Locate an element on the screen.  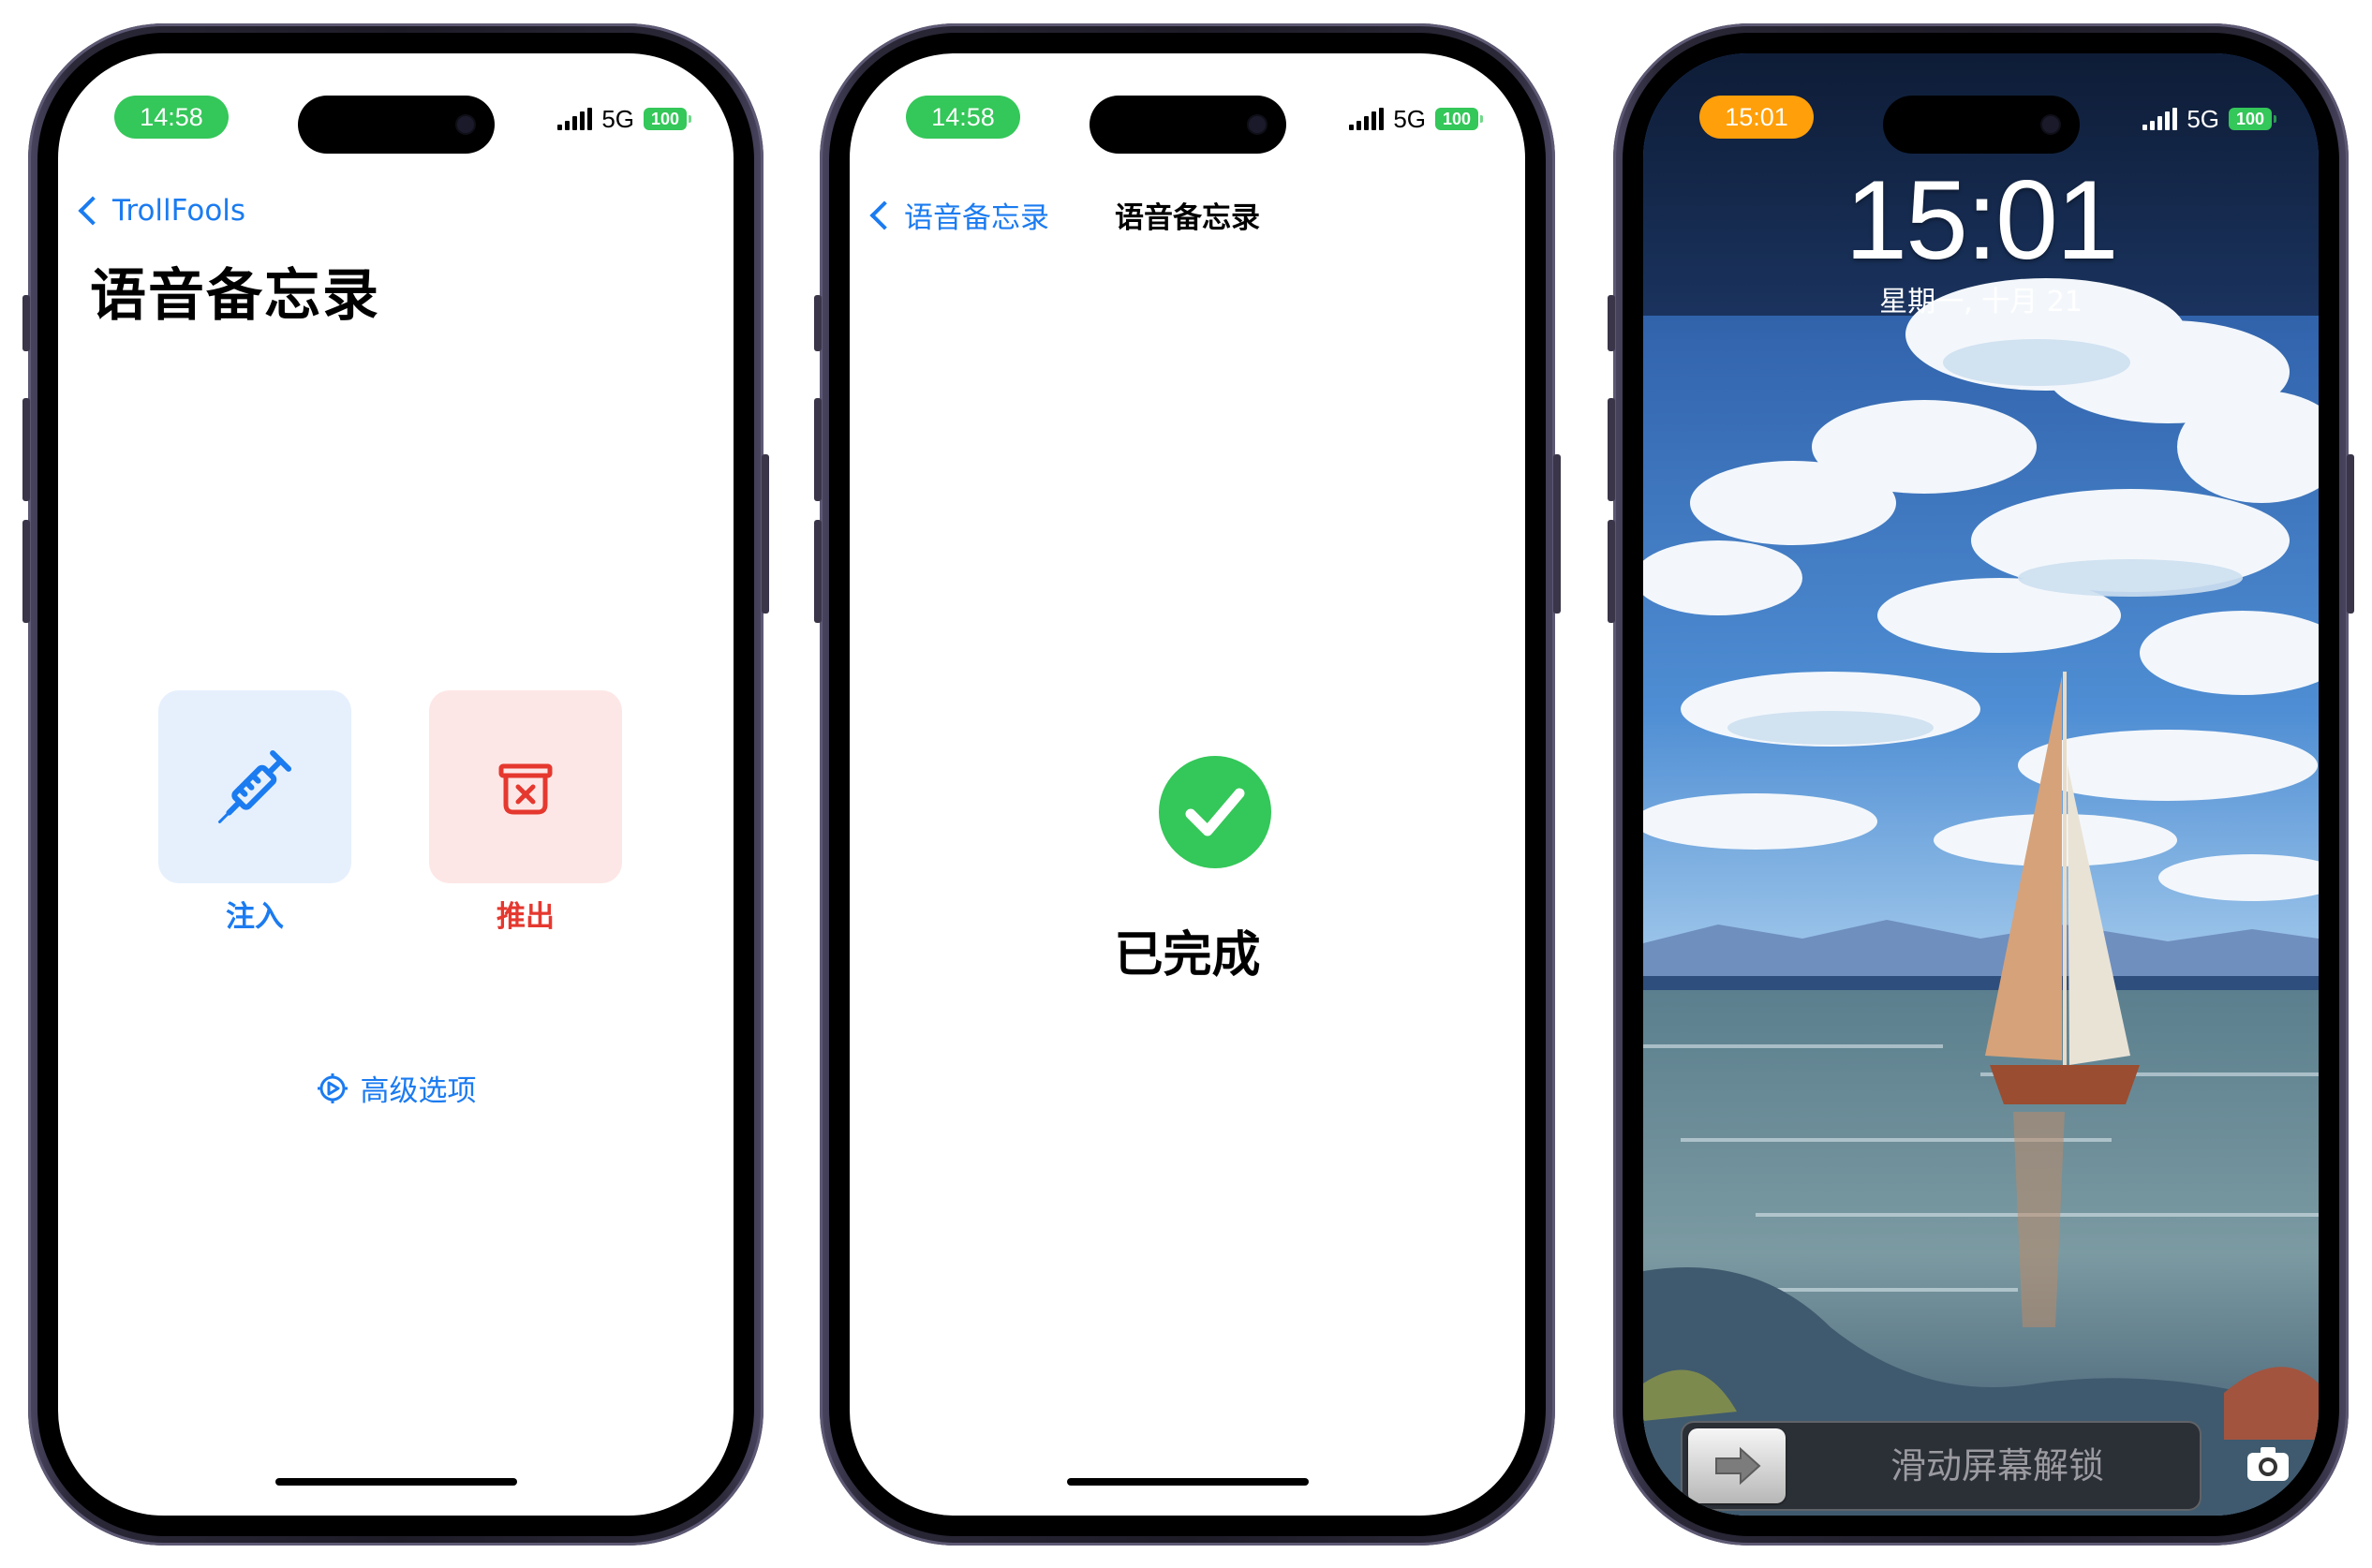
navigation-bar: TrollFools is located at coordinates (396, 217).